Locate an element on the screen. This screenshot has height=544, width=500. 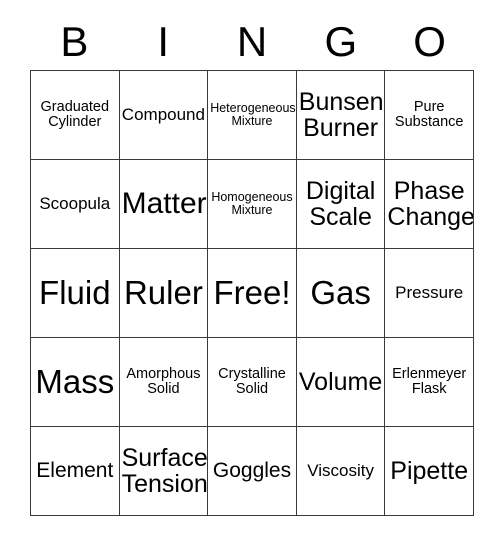
bingo-header-row: B I N G O is located at coordinates (252, 42).